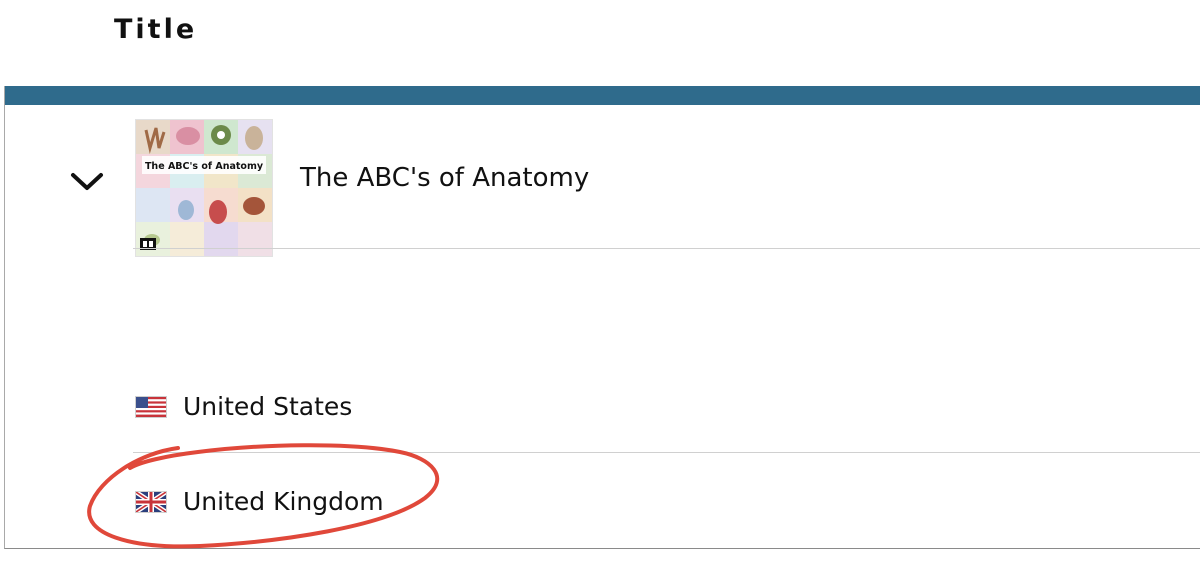 This screenshot has width=1200, height=561. What do you see at coordinates (204, 166) in the screenshot?
I see `cover-title-text: The ABC's of Anatomy` at bounding box center [204, 166].